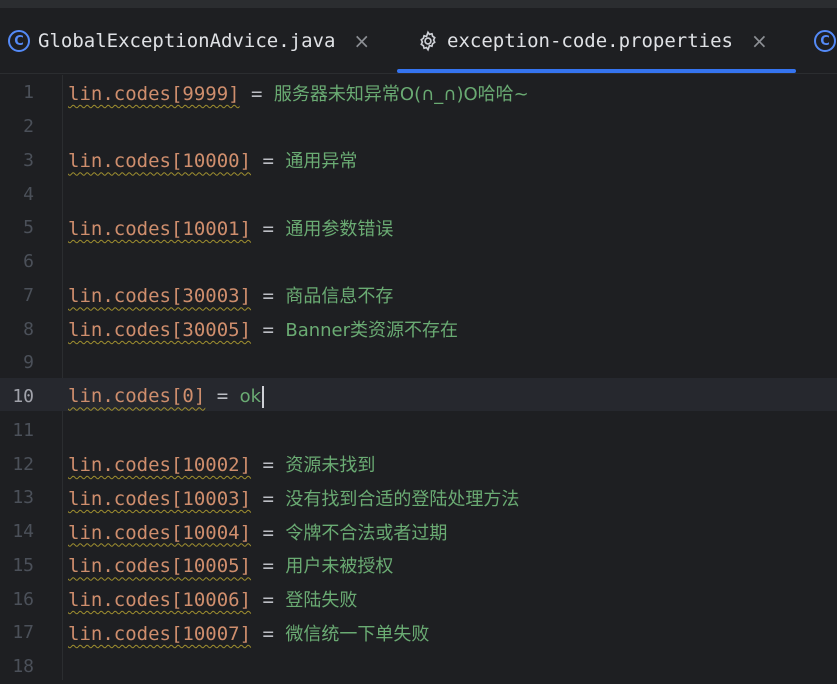  What do you see at coordinates (330, 466) in the screenshot?
I see `property-value: 资源未找到` at bounding box center [330, 466].